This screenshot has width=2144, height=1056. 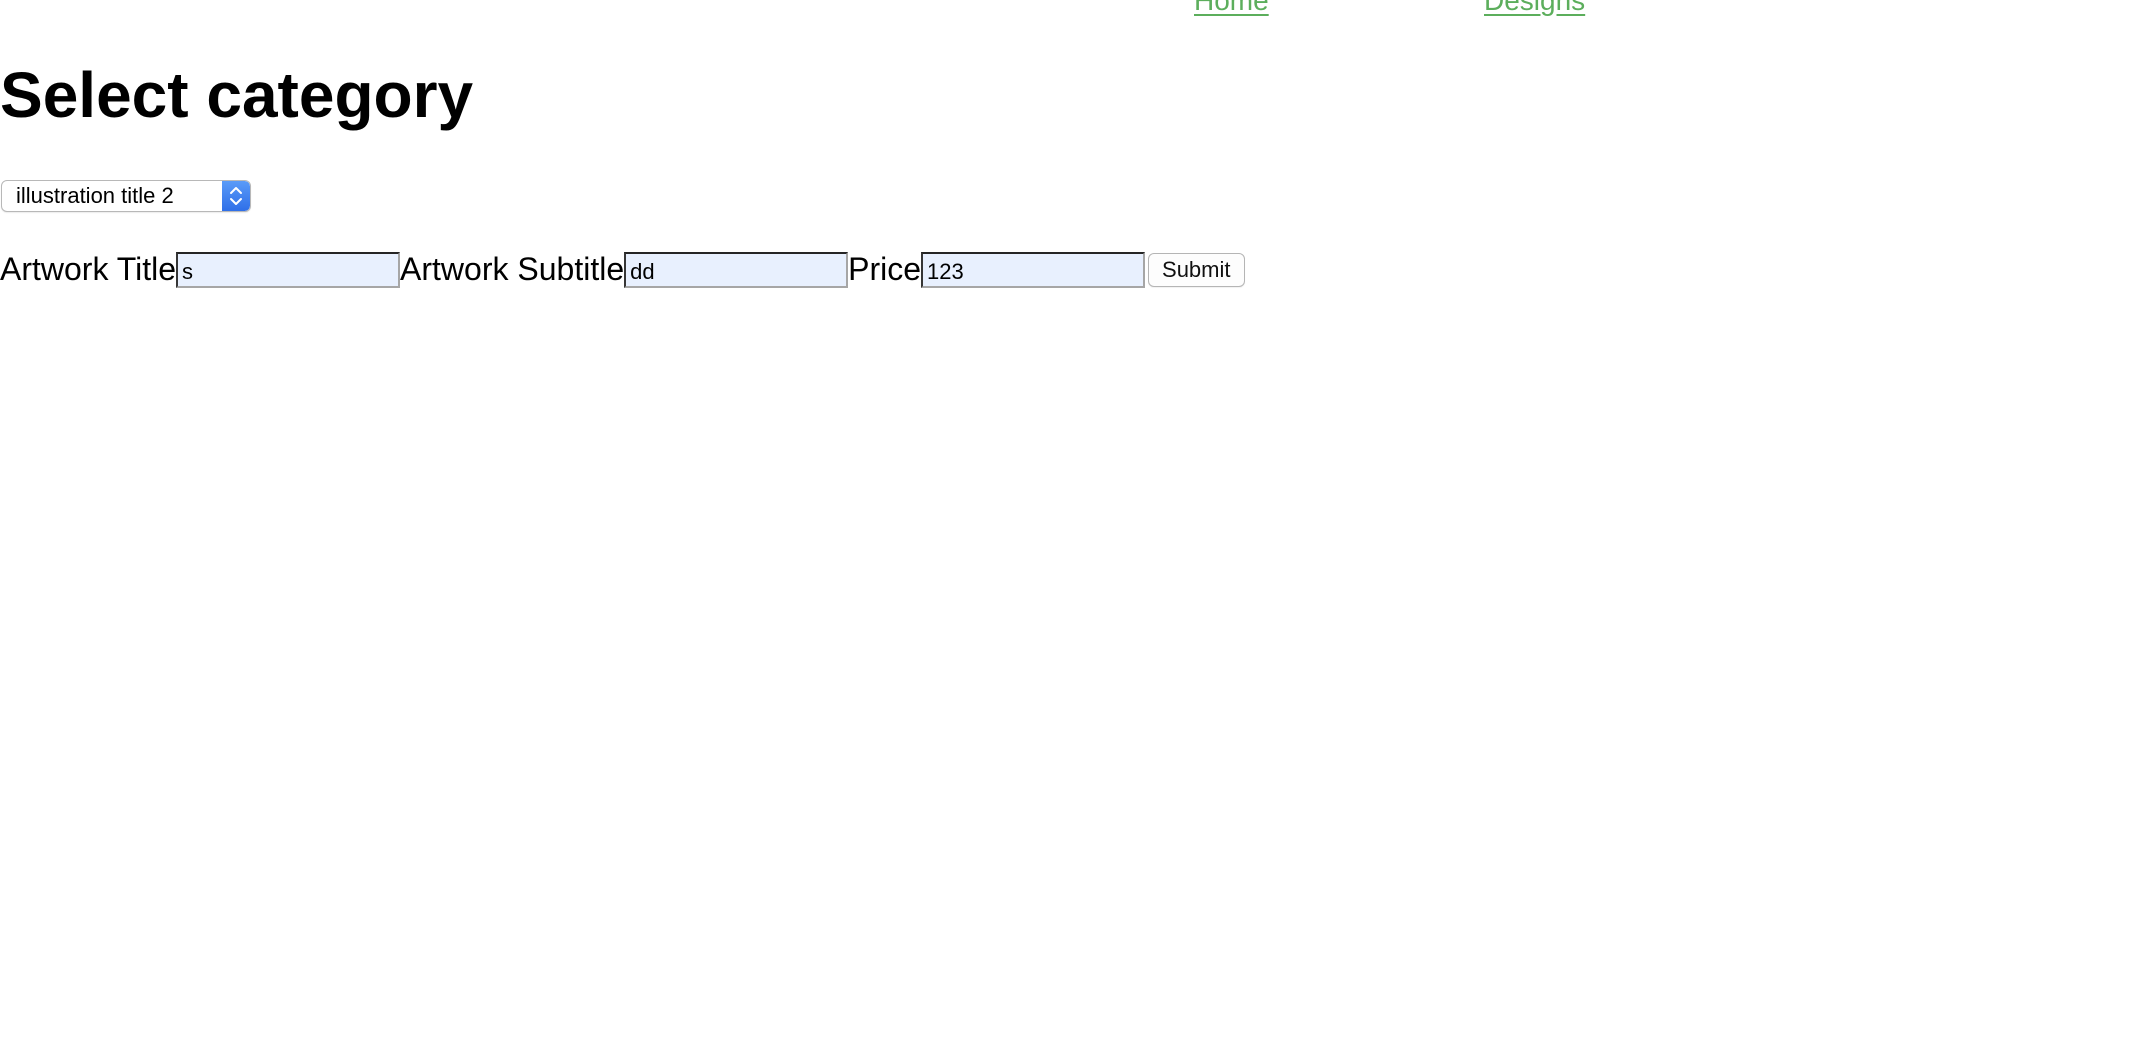 What do you see at coordinates (1534, 8) in the screenshot?
I see `nav-link-designs: Designs` at bounding box center [1534, 8].